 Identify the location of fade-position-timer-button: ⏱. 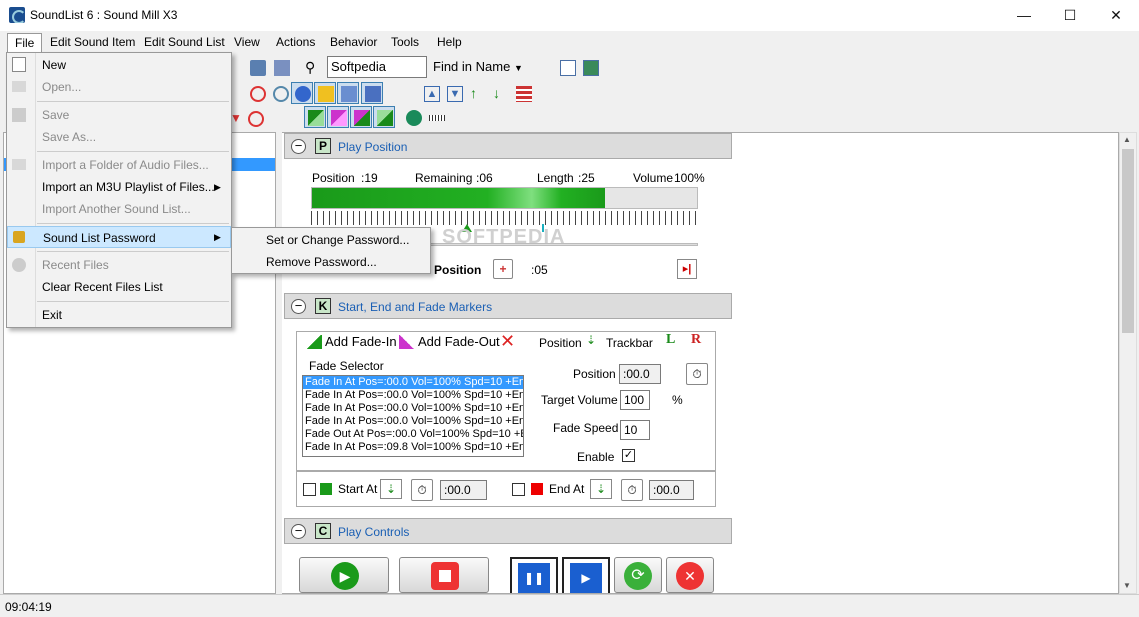
(697, 374).